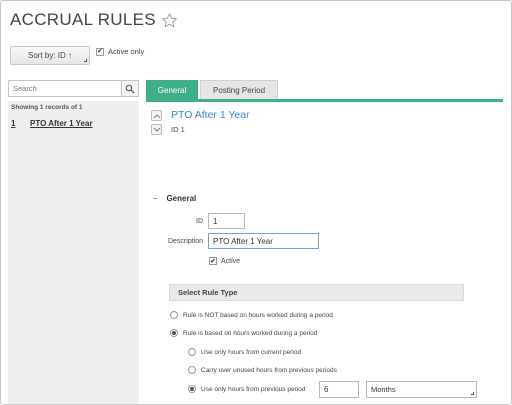 The height and width of the screenshot is (405, 512). What do you see at coordinates (178, 129) in the screenshot?
I see `record-id: ID 1` at bounding box center [178, 129].